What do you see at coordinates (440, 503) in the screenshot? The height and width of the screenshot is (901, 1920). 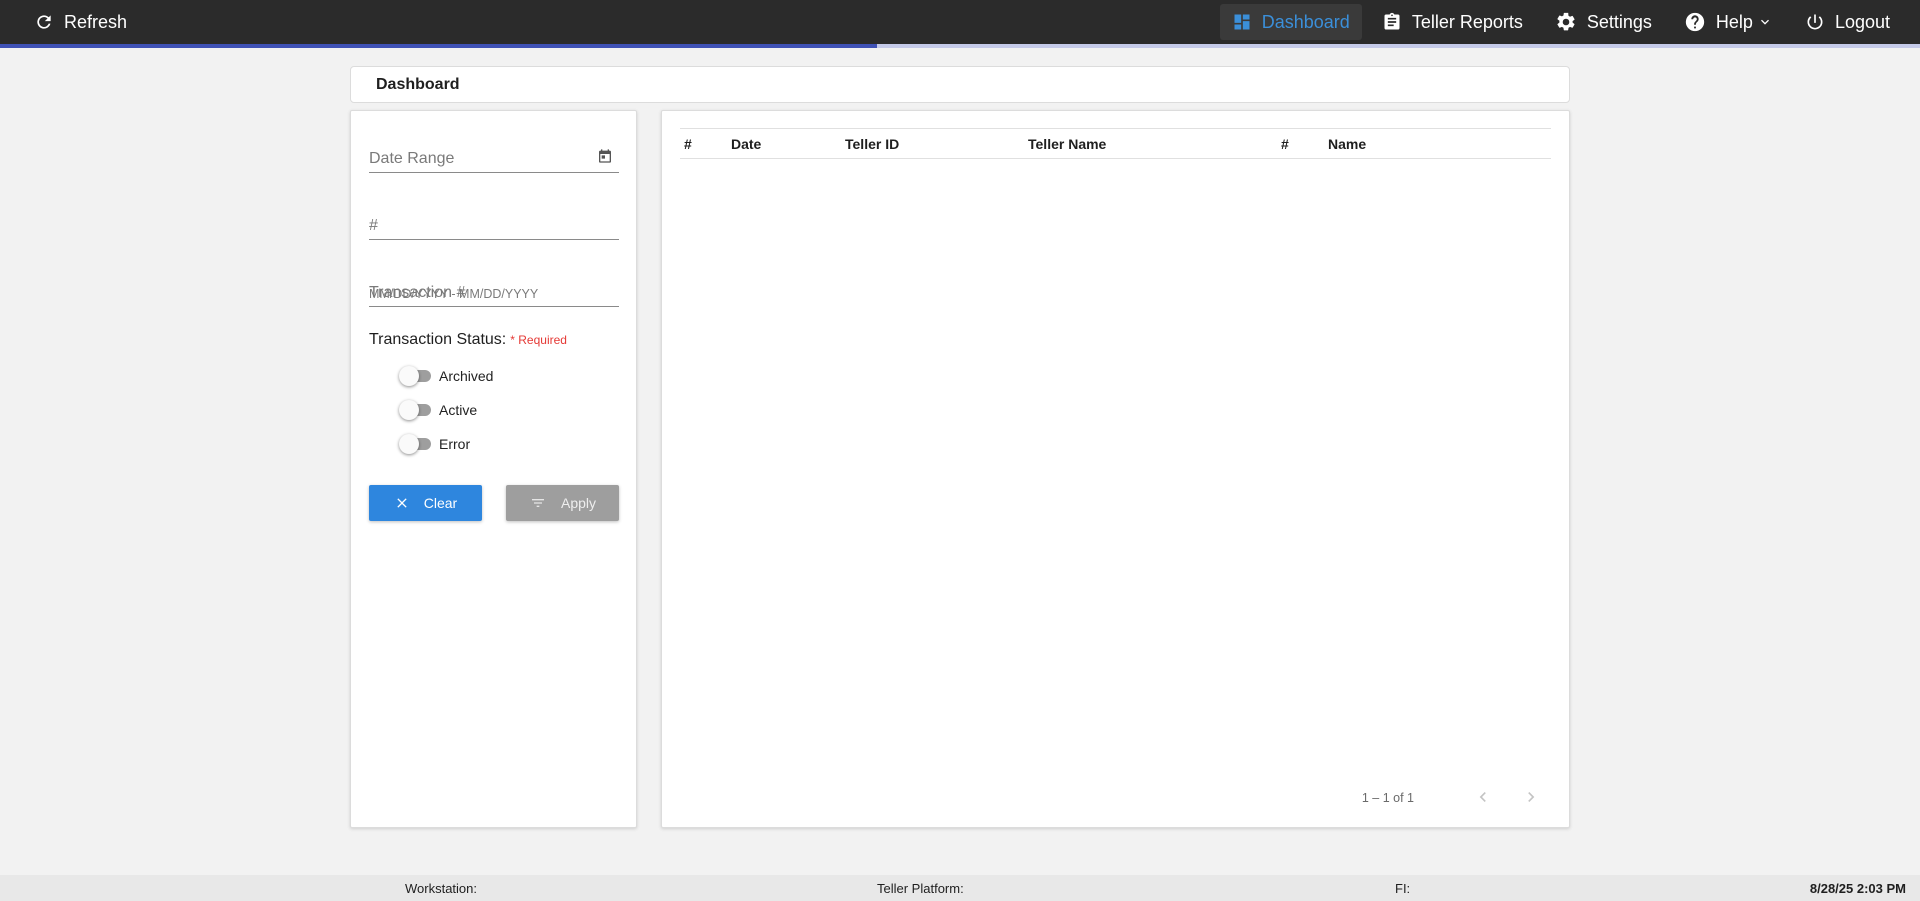 I see `clear-label: Clear` at bounding box center [440, 503].